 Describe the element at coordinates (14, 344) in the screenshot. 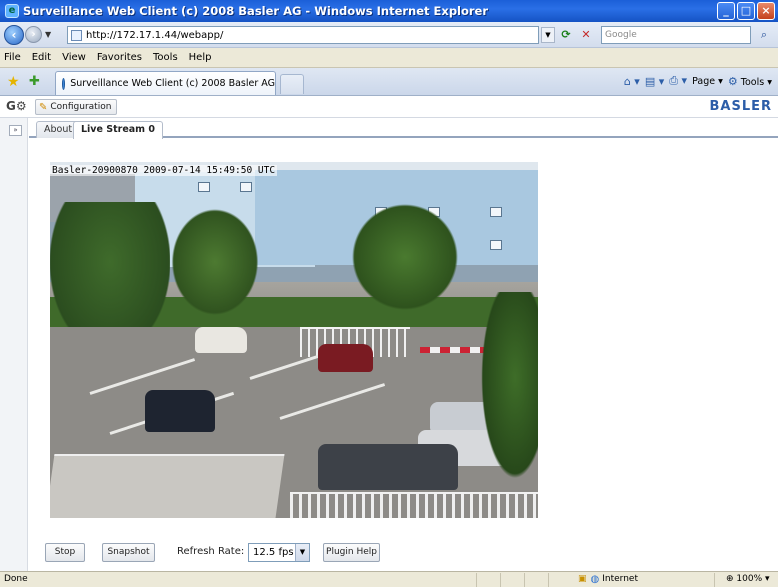

I see `side-panel: »` at that location.